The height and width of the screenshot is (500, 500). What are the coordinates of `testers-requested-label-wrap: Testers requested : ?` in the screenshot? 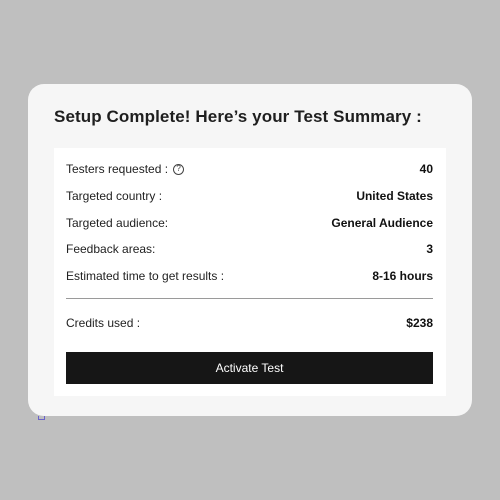 It's located at (125, 169).